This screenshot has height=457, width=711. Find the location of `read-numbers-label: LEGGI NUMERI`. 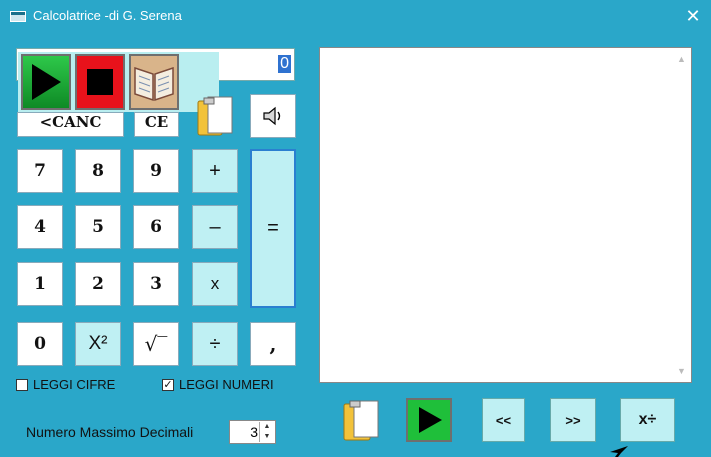

read-numbers-label: LEGGI NUMERI is located at coordinates (226, 384).